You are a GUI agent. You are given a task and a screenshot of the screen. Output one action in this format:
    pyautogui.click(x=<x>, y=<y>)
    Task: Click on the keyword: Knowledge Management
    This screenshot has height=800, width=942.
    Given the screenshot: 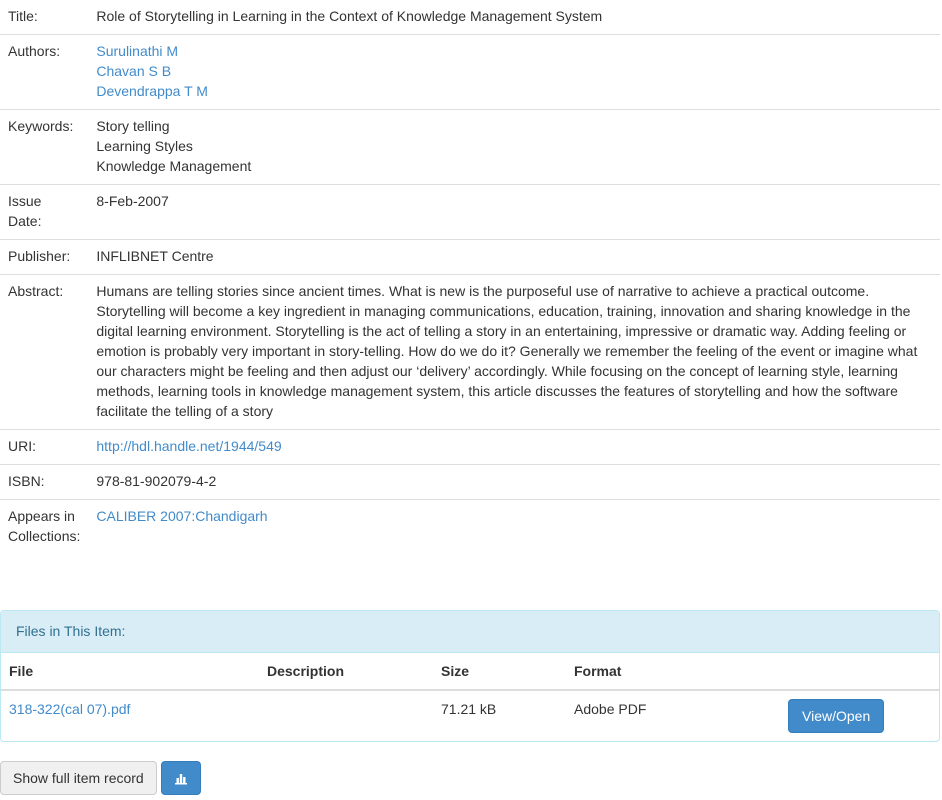 What is the action you would take?
    pyautogui.click(x=174, y=166)
    